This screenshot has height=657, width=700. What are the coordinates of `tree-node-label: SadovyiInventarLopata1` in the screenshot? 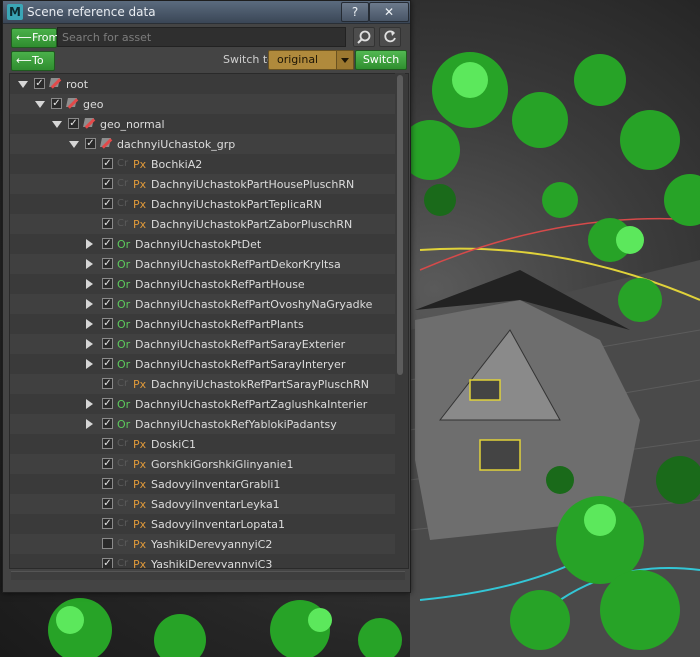 It's located at (218, 524).